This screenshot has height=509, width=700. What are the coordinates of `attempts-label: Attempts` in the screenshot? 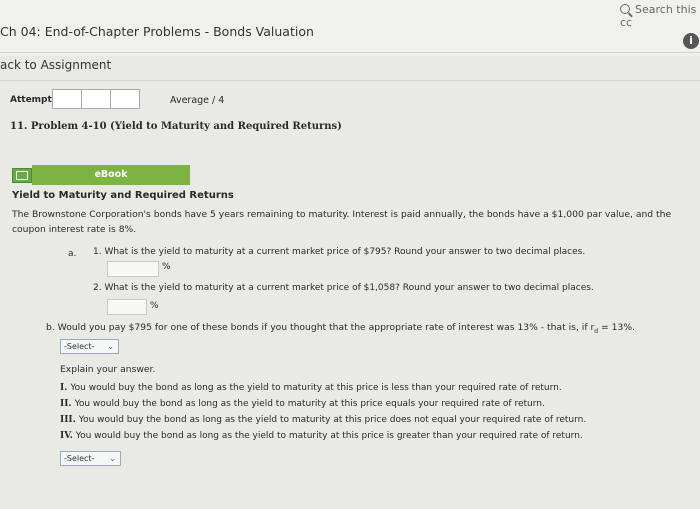 It's located at (34, 100).